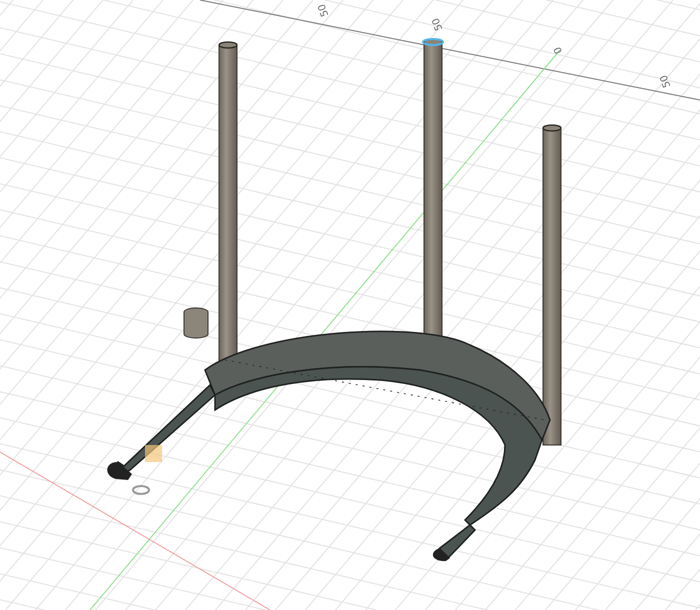 The width and height of the screenshot is (700, 610). I want to click on selected-edge-icon, so click(433, 42).